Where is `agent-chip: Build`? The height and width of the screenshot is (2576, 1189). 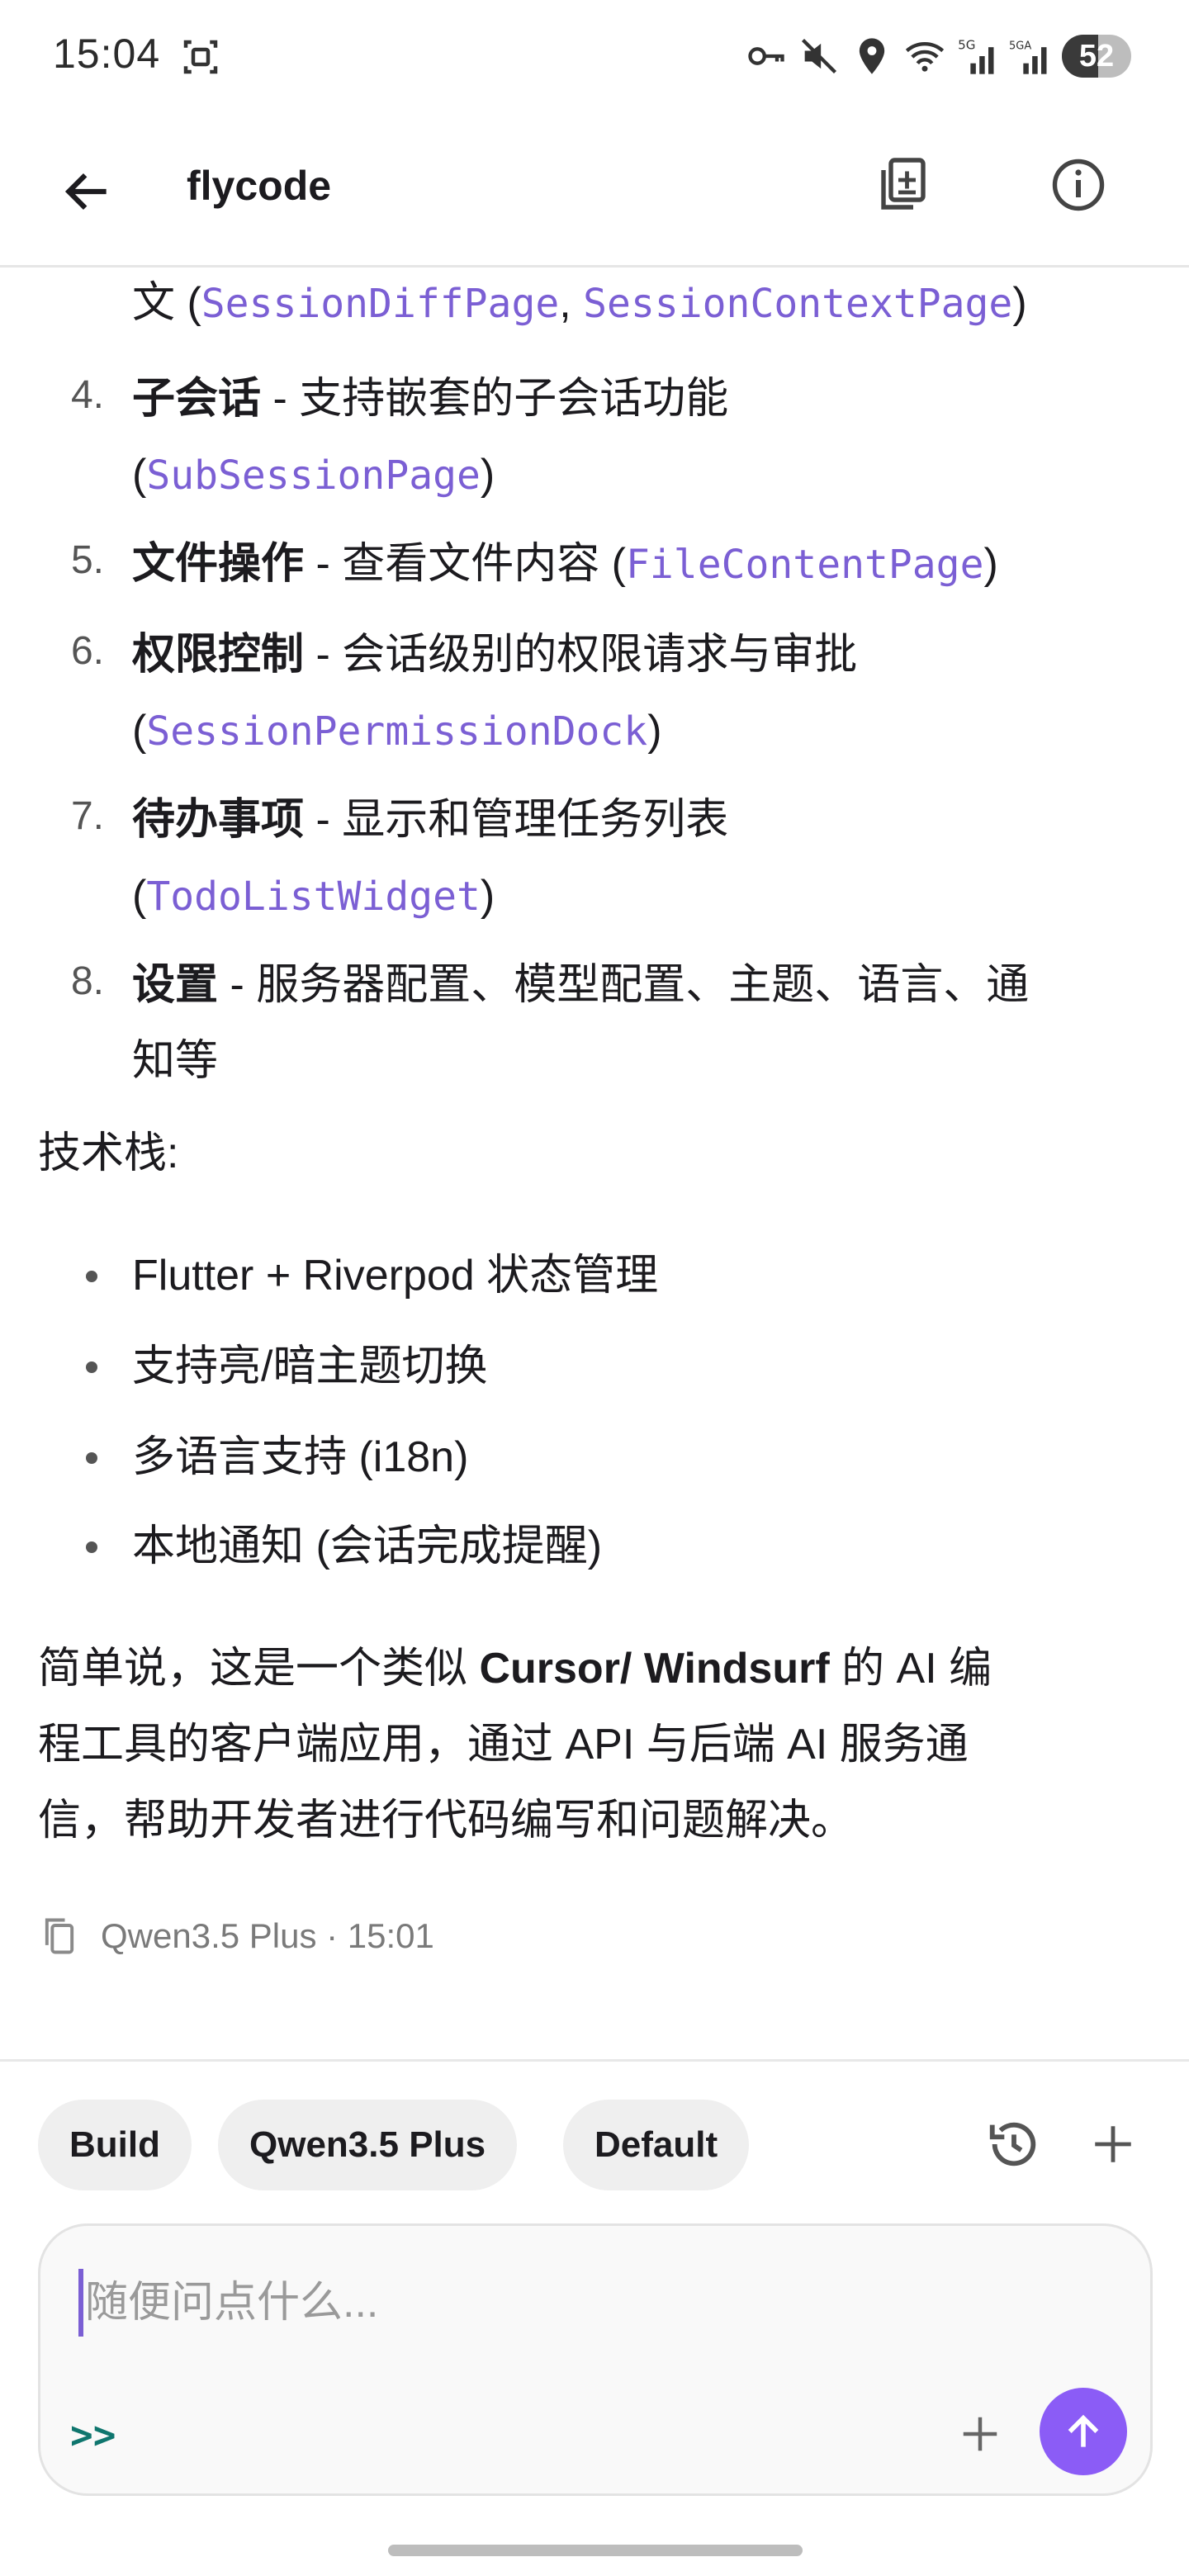 agent-chip: Build is located at coordinates (115, 2145).